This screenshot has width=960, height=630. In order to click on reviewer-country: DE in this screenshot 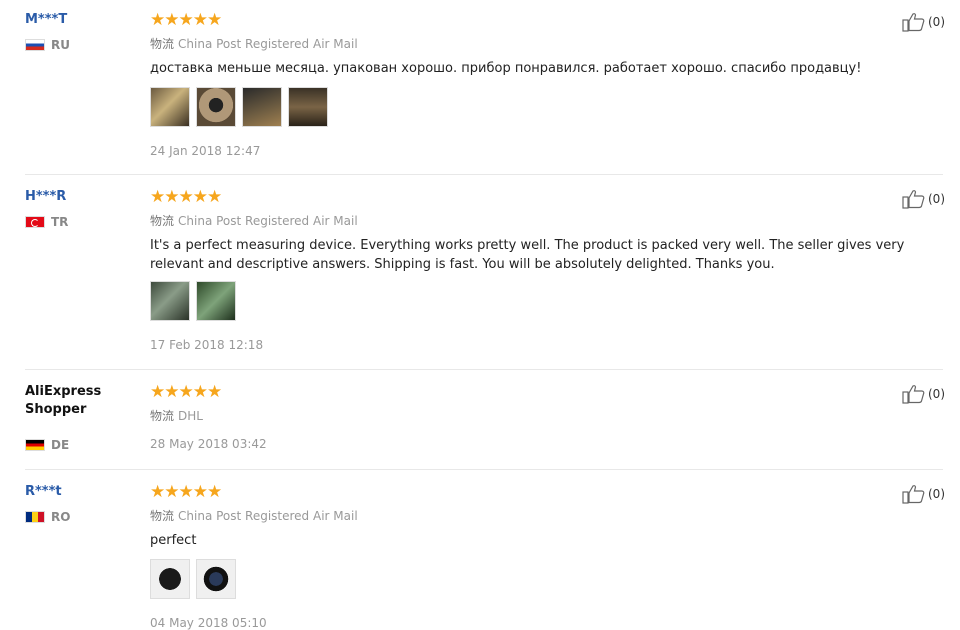, I will do `click(47, 445)`.